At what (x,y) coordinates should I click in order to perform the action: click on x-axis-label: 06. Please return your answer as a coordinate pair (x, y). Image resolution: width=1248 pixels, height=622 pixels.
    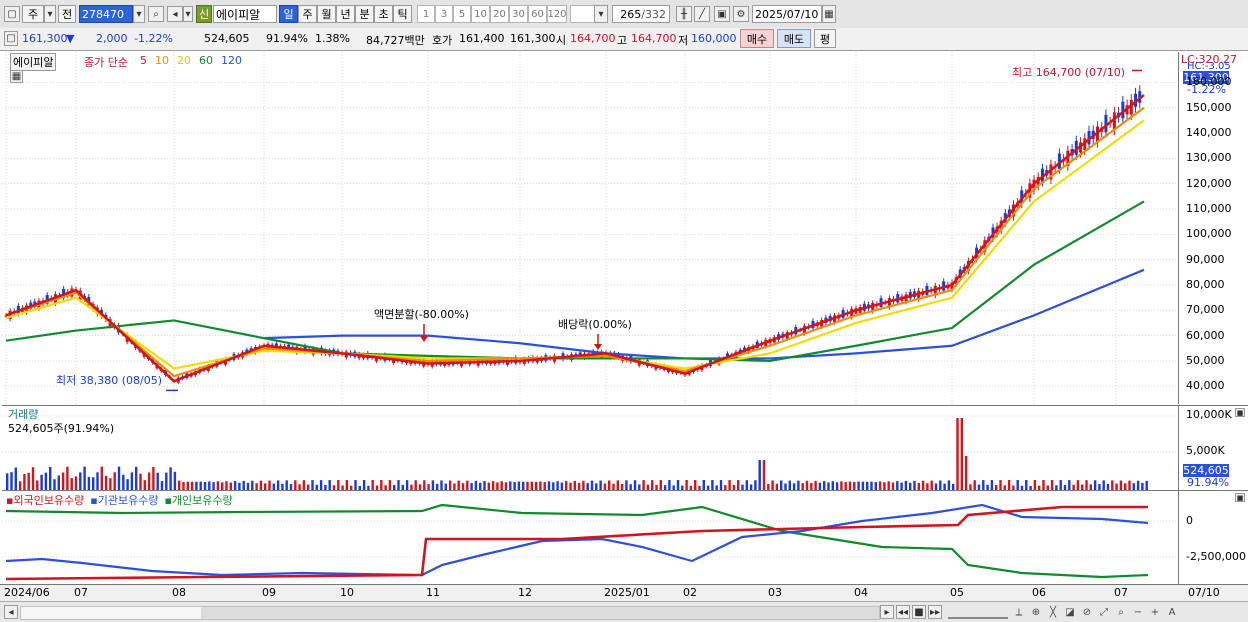
    Looking at the image, I should click on (1039, 592).